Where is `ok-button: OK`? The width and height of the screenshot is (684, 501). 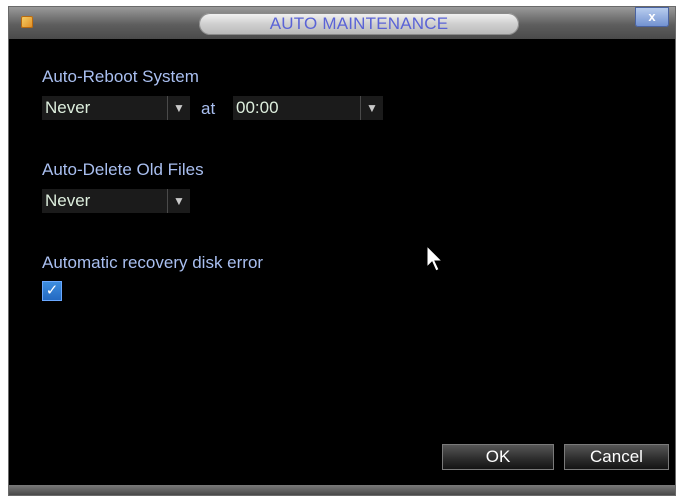
ok-button: OK is located at coordinates (498, 457).